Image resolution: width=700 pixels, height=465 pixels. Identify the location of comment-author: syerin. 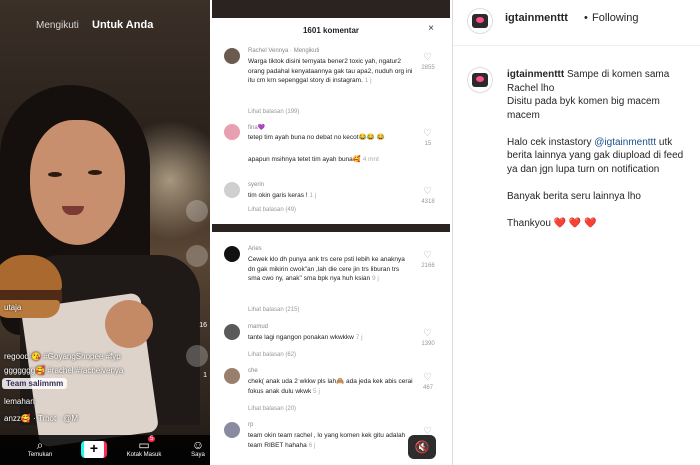
(256, 185).